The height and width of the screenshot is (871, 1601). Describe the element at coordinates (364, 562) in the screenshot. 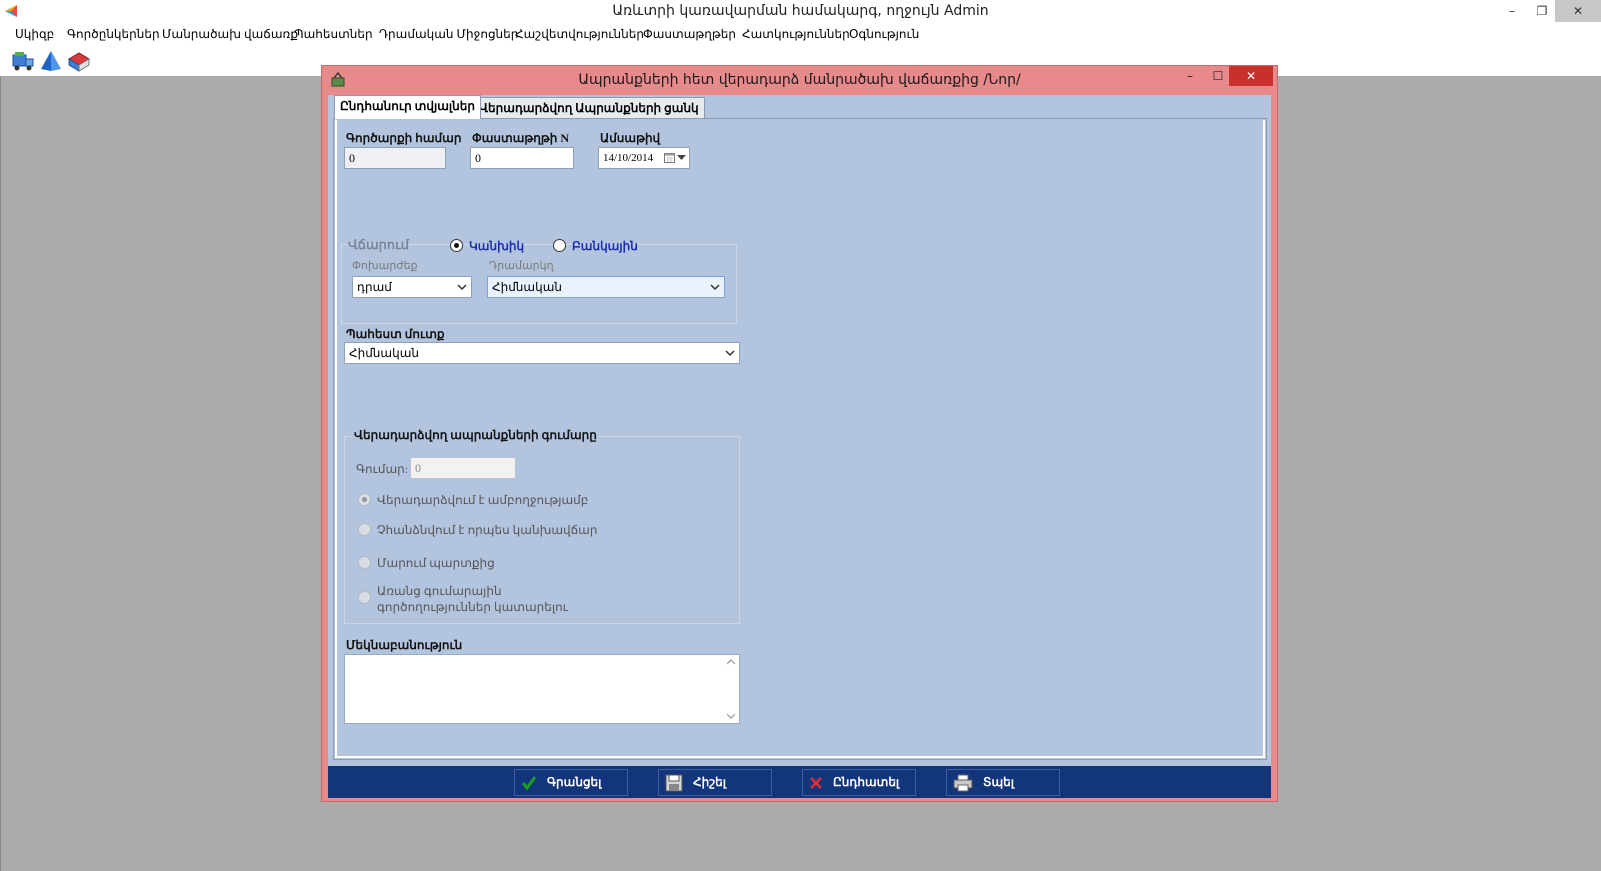

I see `refund-debt-radio` at that location.